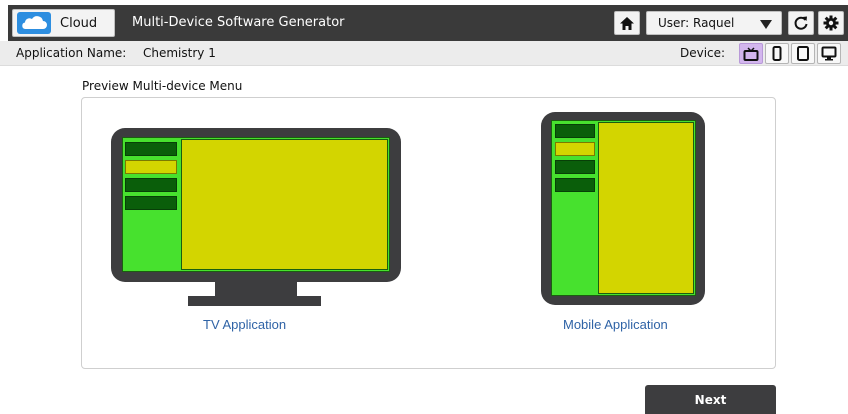 The image size is (848, 414). I want to click on tv-application-link: TV Application, so click(244, 324).